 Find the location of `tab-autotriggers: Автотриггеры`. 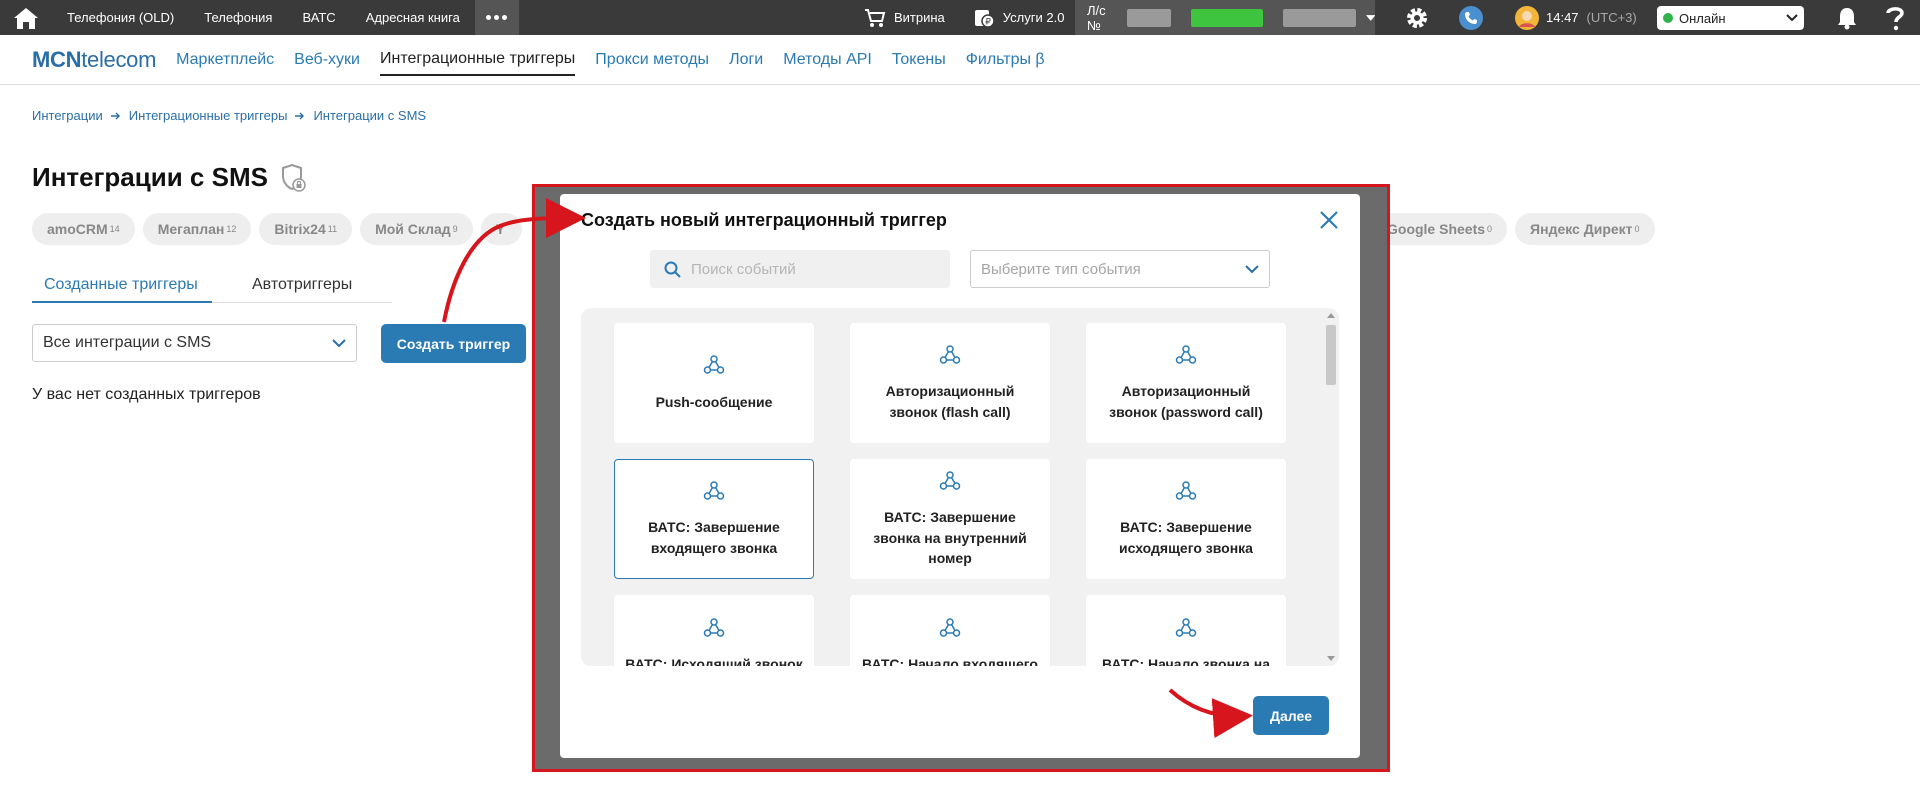

tab-autotriggers: Автотриггеры is located at coordinates (302, 287).